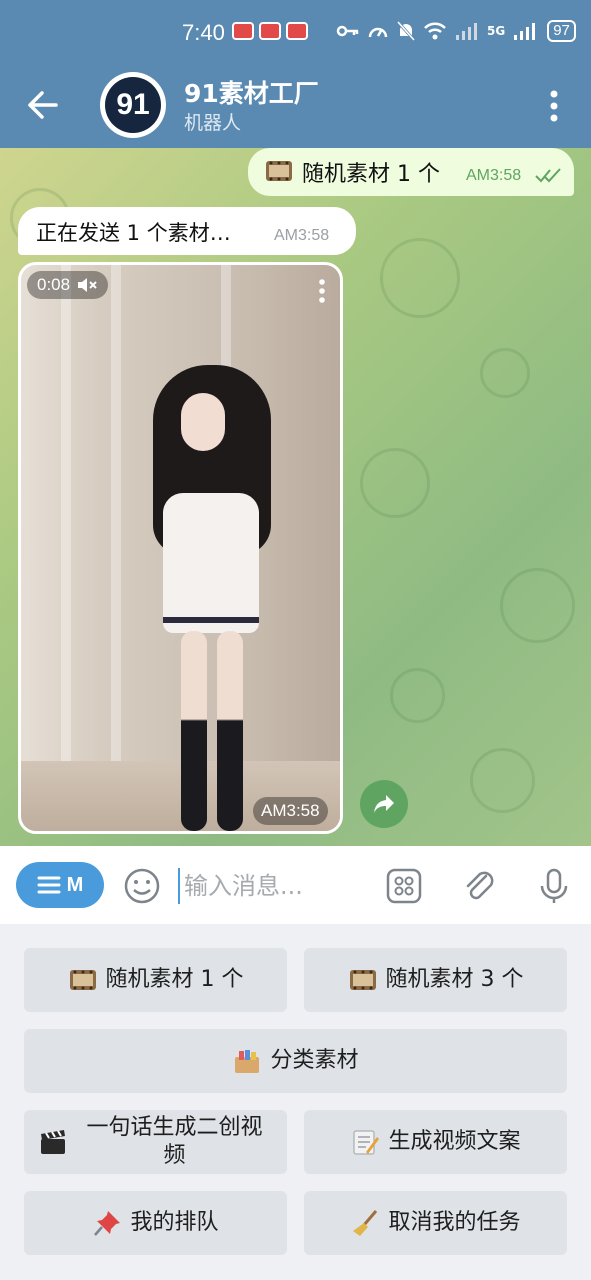  I want to click on keyboard-button-label: 分类素材, so click(314, 1060).